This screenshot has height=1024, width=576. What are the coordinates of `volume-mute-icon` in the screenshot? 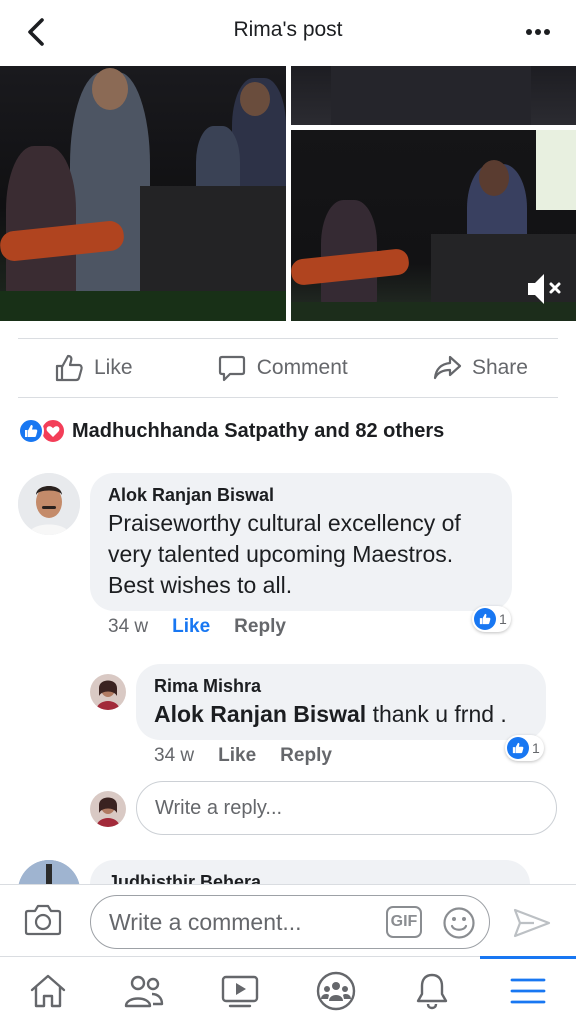 It's located at (544, 289).